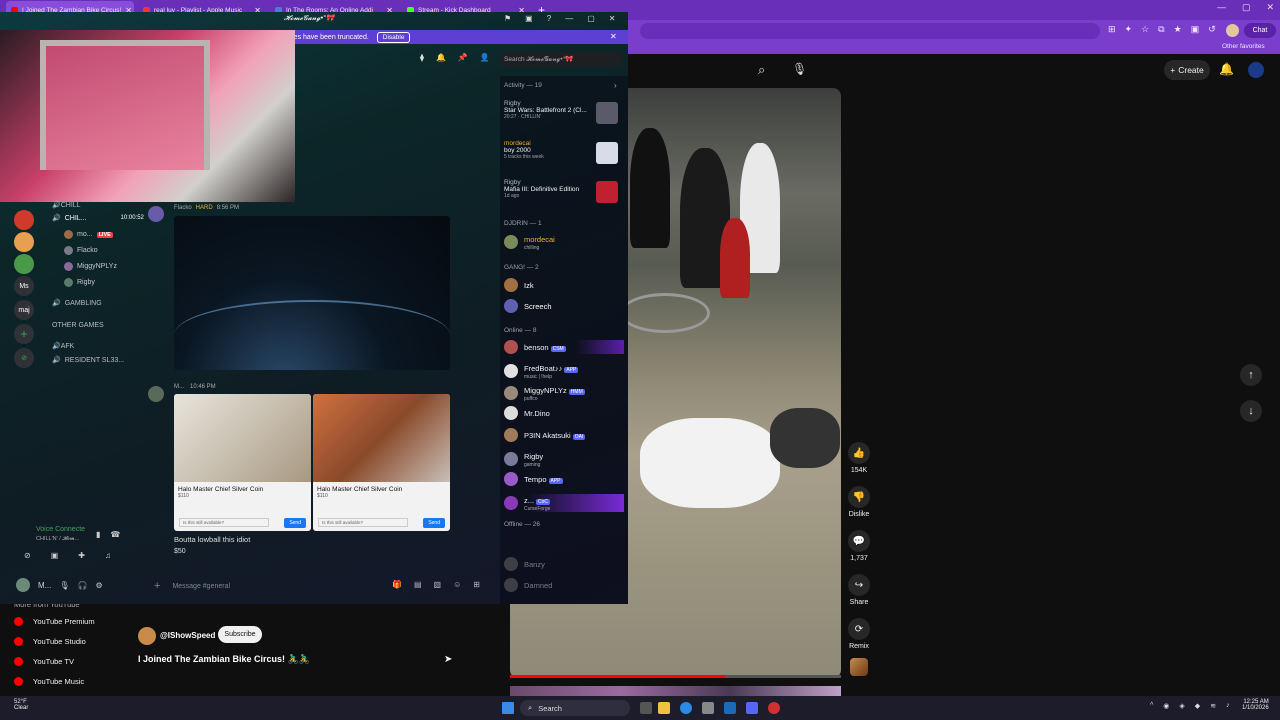 The width and height of the screenshot is (1280, 720). Describe the element at coordinates (533, 479) in the screenshot. I see `member-item: Tempo APP` at that location.